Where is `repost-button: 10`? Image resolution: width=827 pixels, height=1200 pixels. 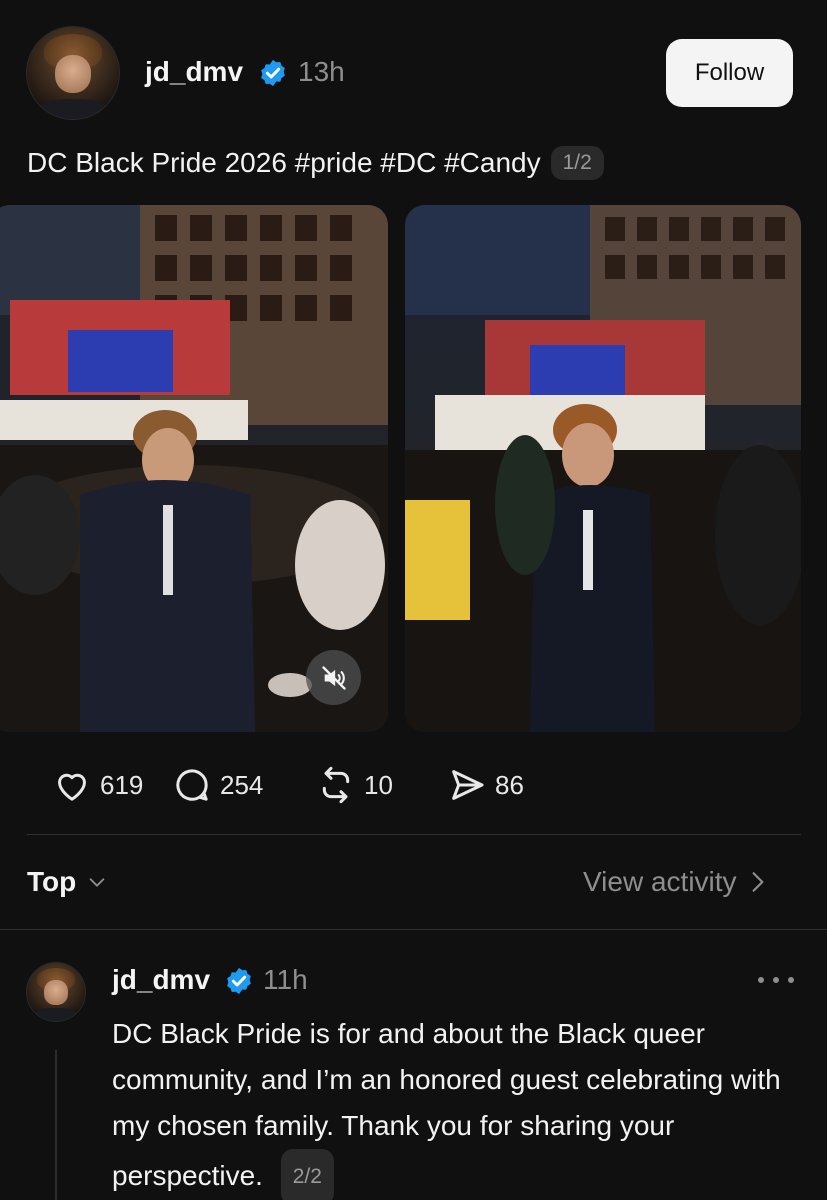
repost-button: 10 is located at coordinates (354, 785).